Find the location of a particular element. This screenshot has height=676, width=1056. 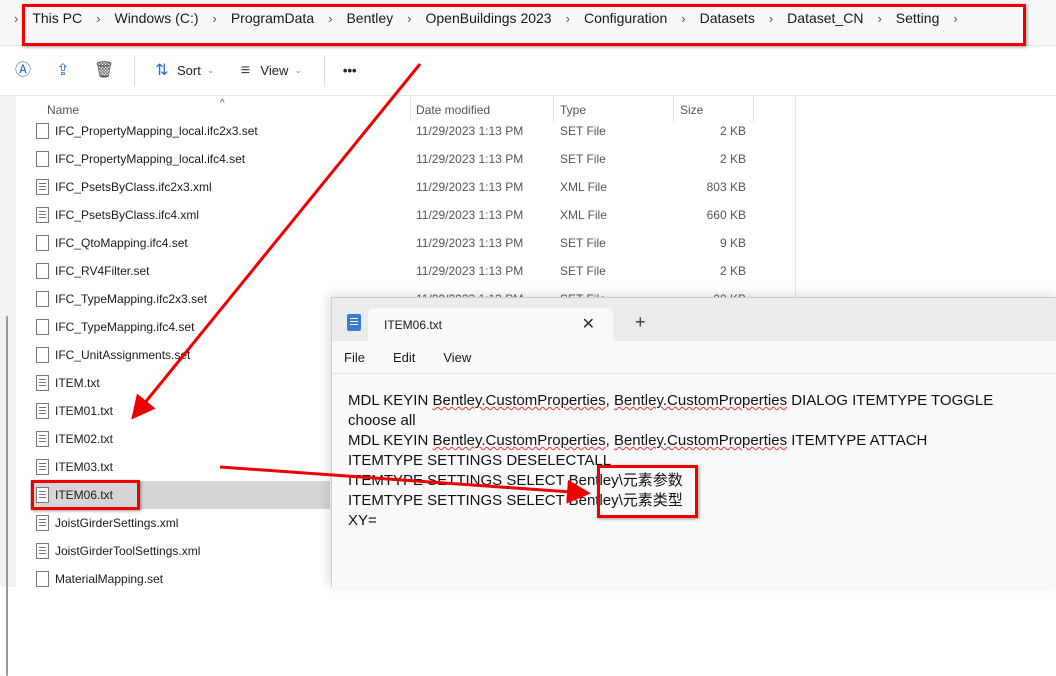

rename-icon: Ⓐ is located at coordinates (22, 70).